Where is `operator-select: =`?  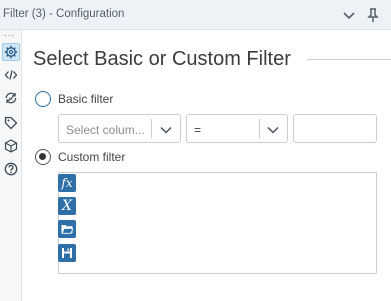
operator-select: = is located at coordinates (237, 128).